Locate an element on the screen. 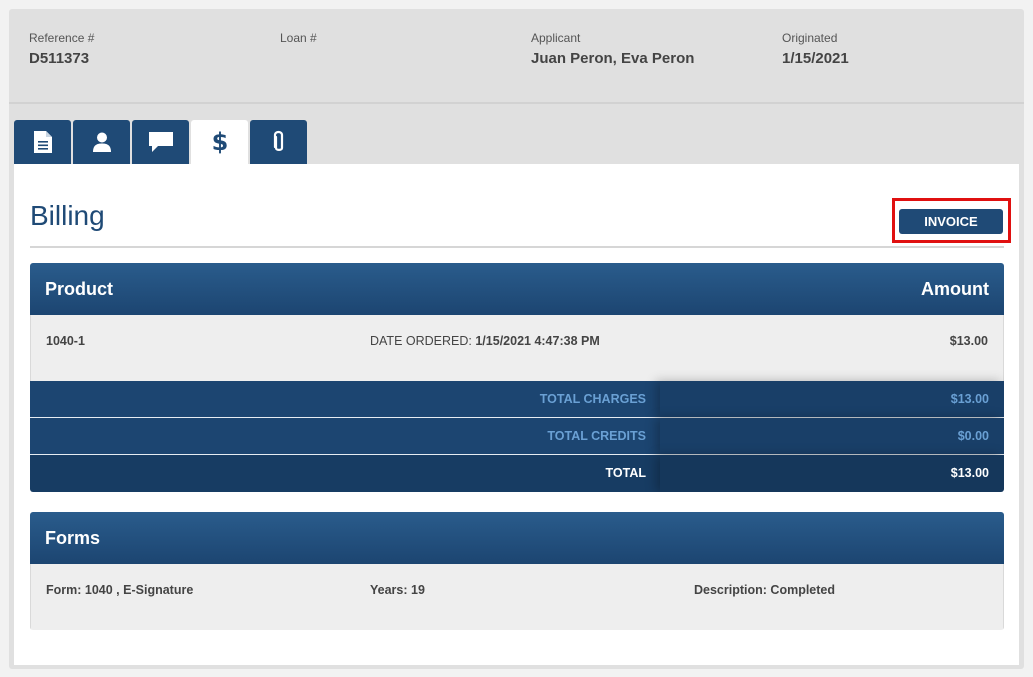  forms-title: Forms is located at coordinates (73, 537).